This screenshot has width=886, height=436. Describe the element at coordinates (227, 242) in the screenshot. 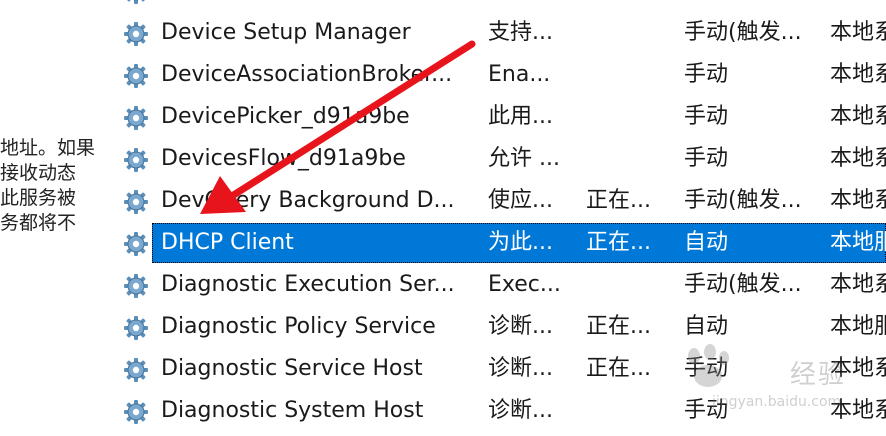

I see `service-name: DHCP Client` at that location.